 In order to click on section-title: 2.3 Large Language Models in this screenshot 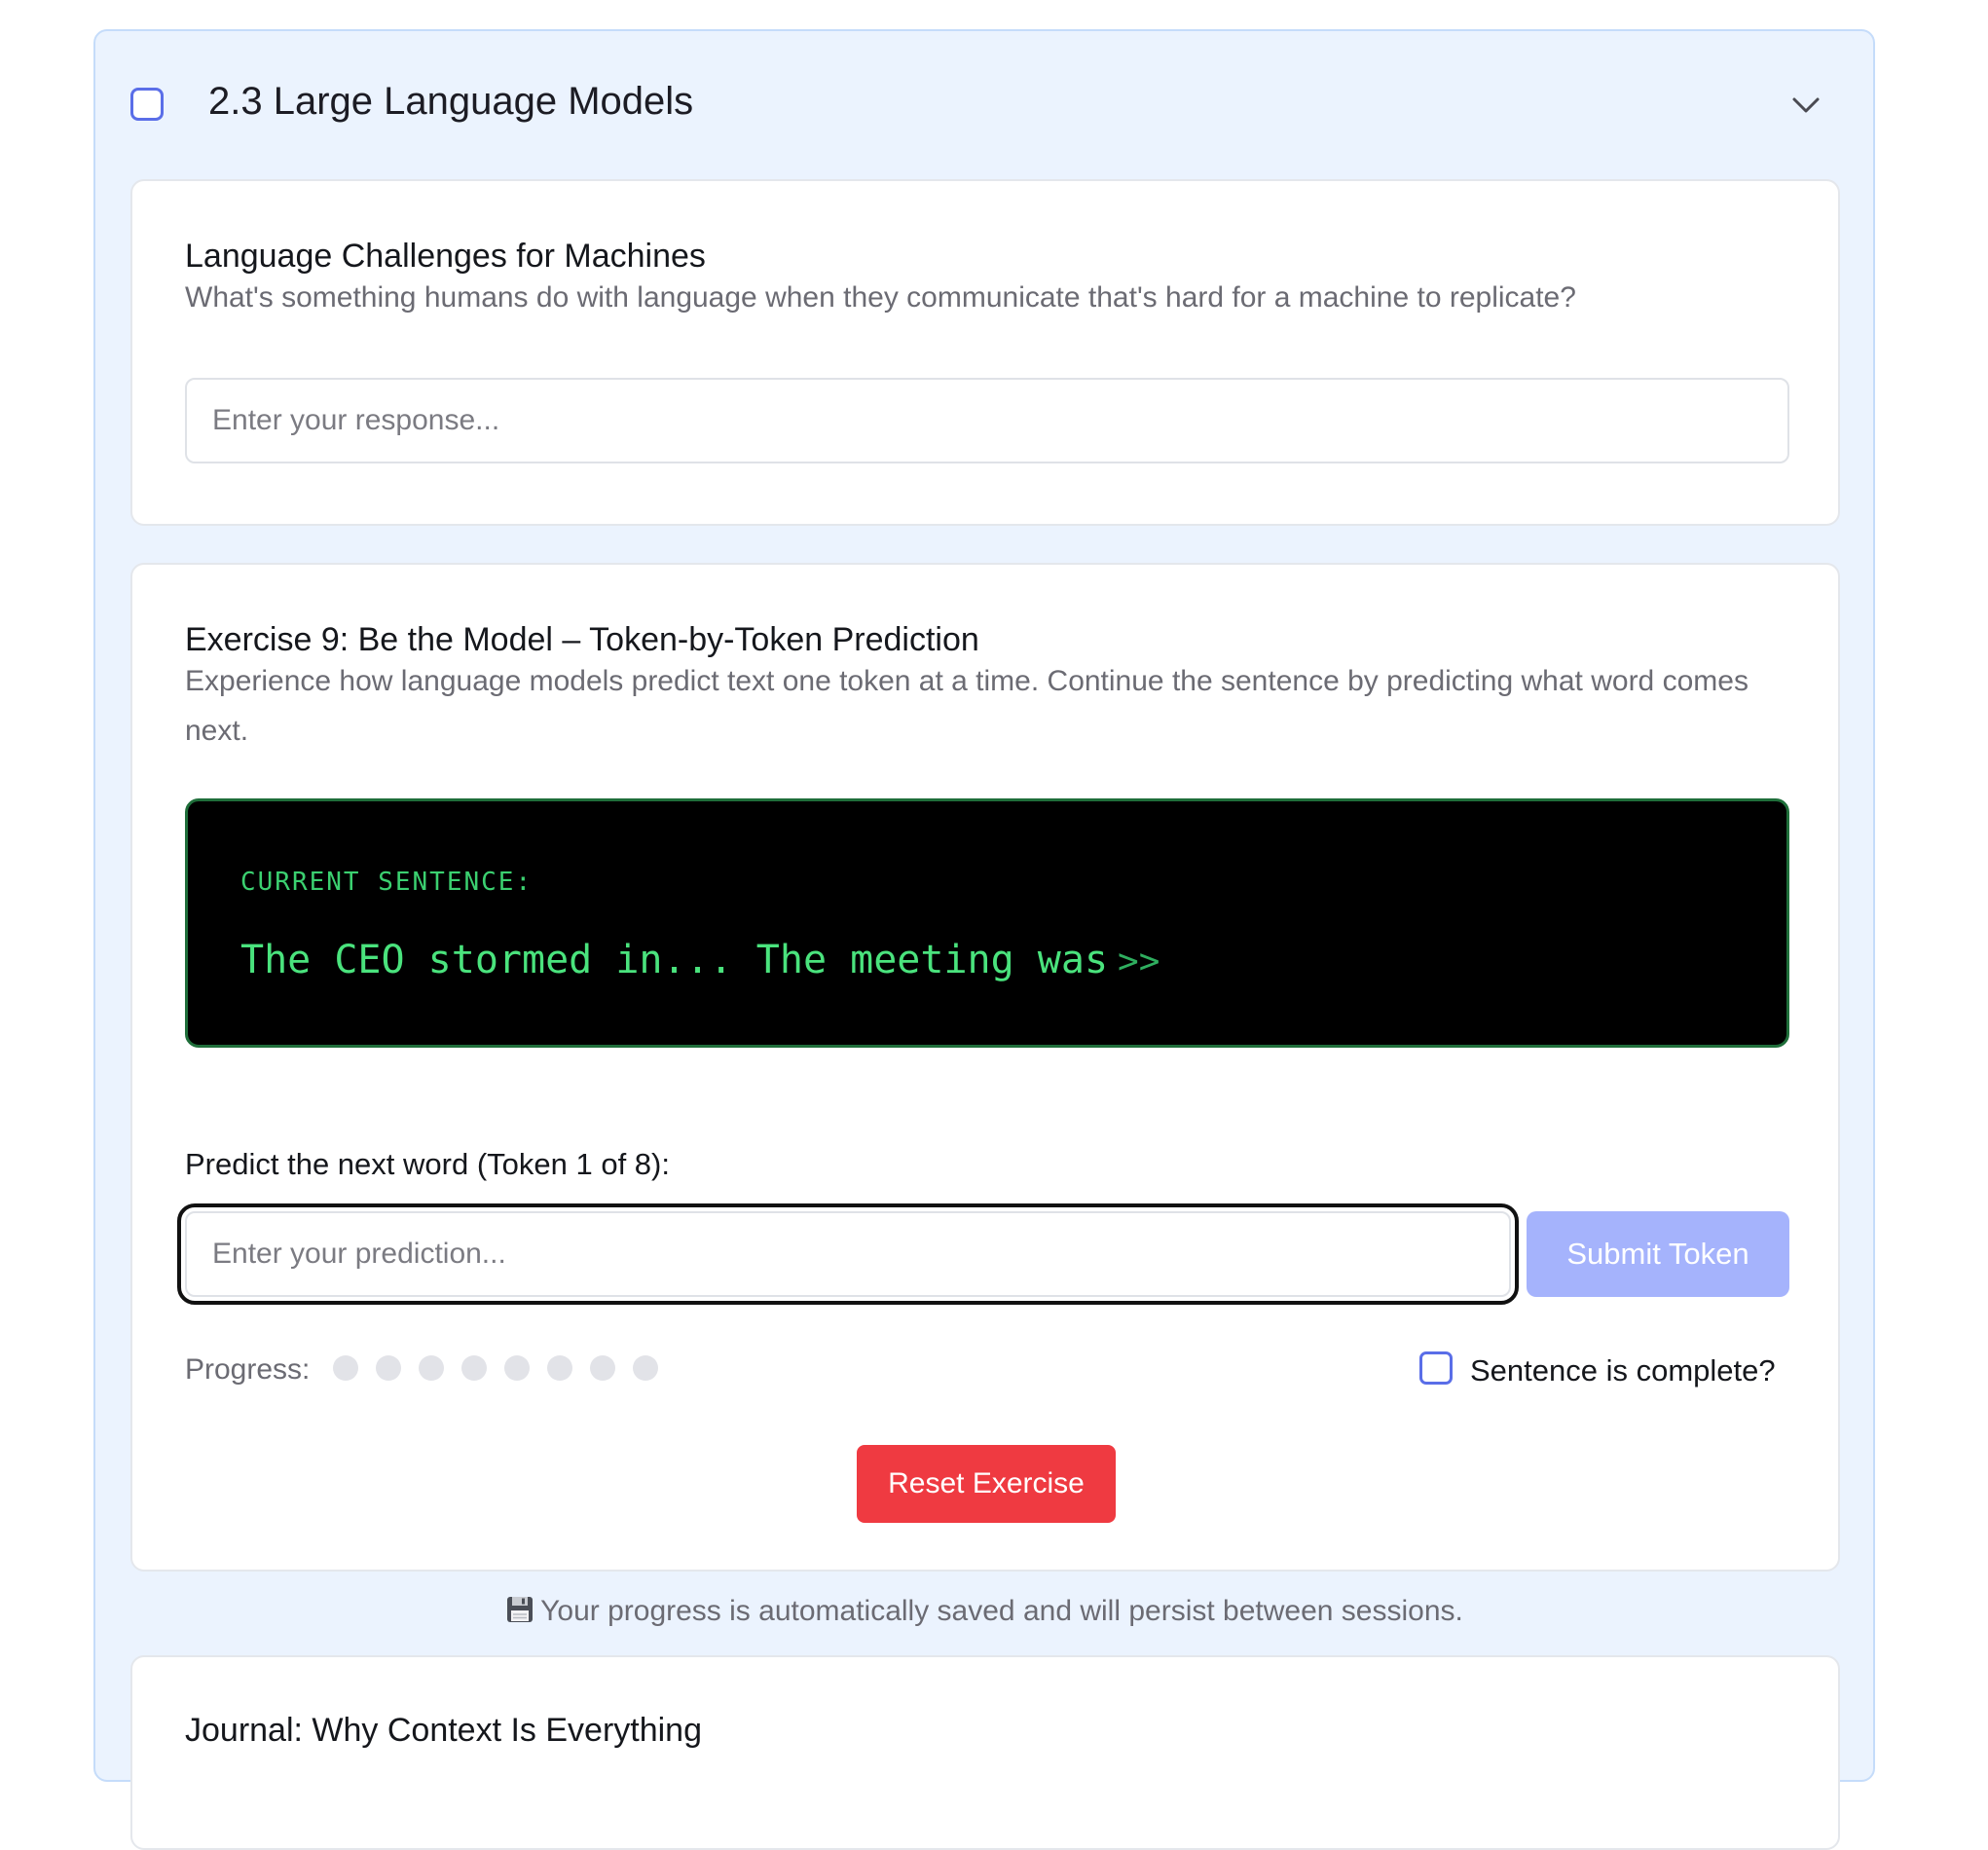, I will do `click(451, 101)`.